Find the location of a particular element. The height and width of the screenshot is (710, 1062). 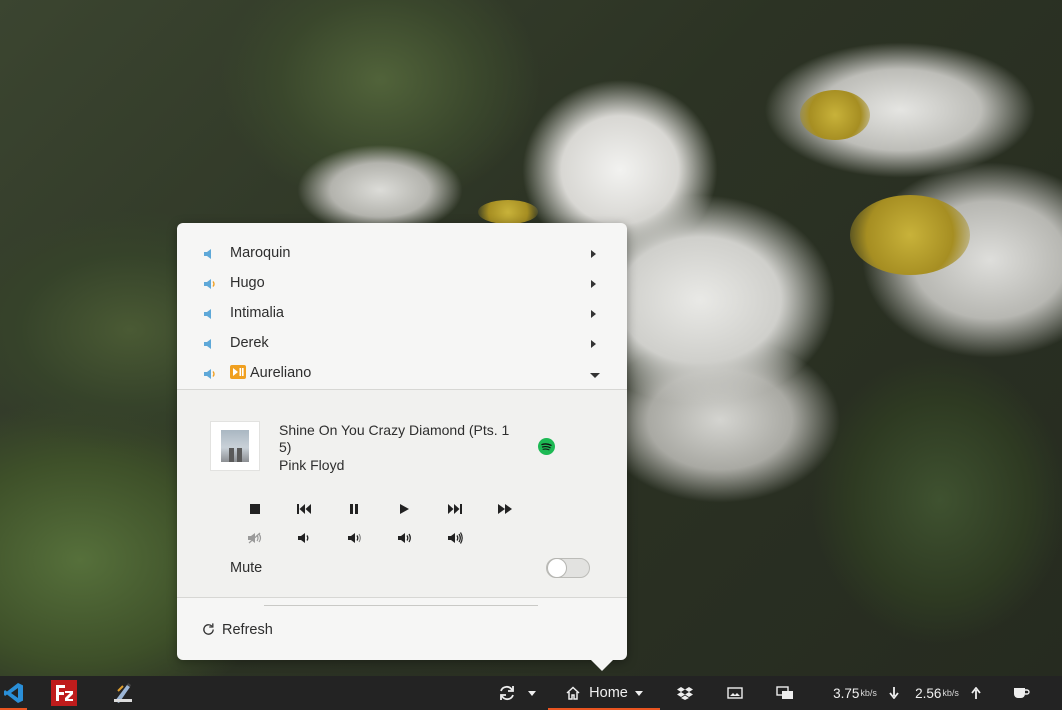

separator is located at coordinates (401, 605).